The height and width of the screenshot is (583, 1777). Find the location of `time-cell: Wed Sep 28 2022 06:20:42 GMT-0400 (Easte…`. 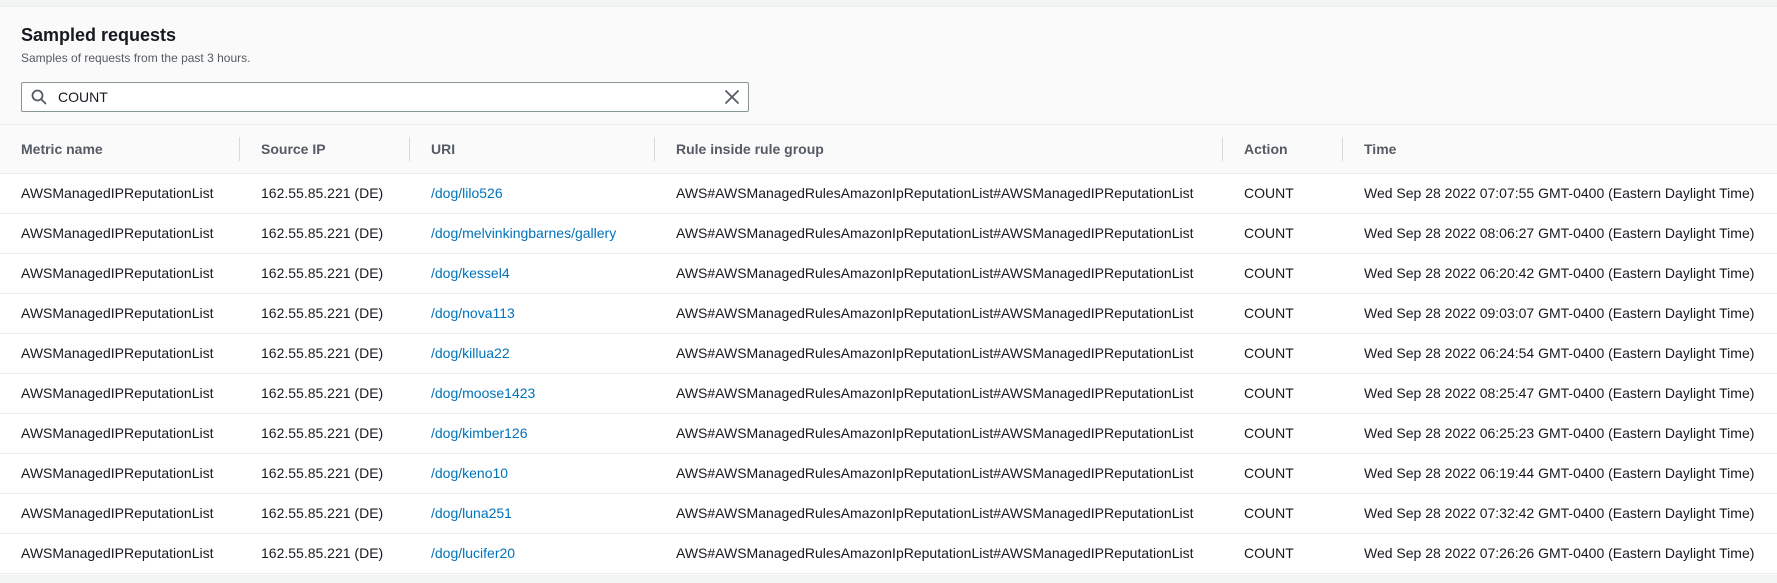

time-cell: Wed Sep 28 2022 06:20:42 GMT-0400 (Easte… is located at coordinates (1559, 273).